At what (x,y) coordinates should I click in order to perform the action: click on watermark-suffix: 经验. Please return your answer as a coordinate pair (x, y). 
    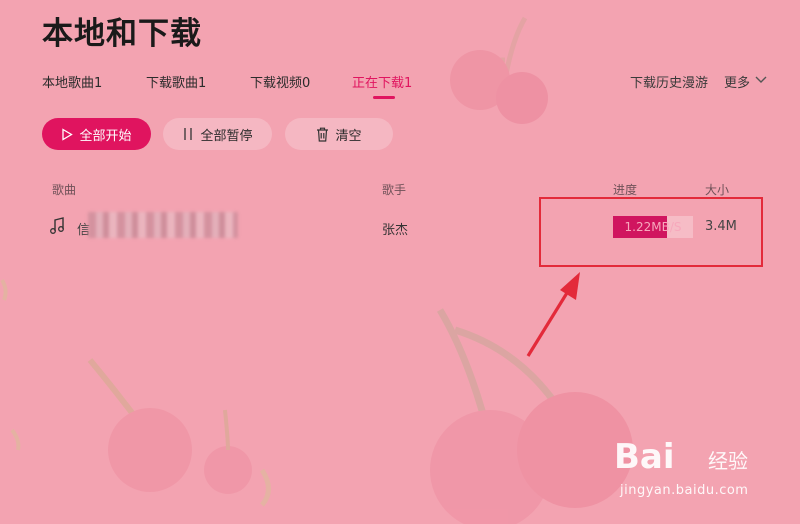
    Looking at the image, I should click on (728, 461).